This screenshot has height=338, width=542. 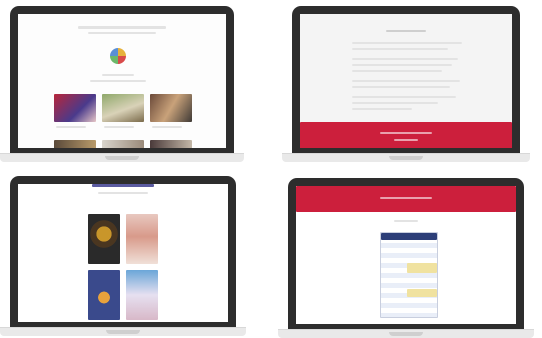 I want to click on header-band, so click(x=406, y=199).